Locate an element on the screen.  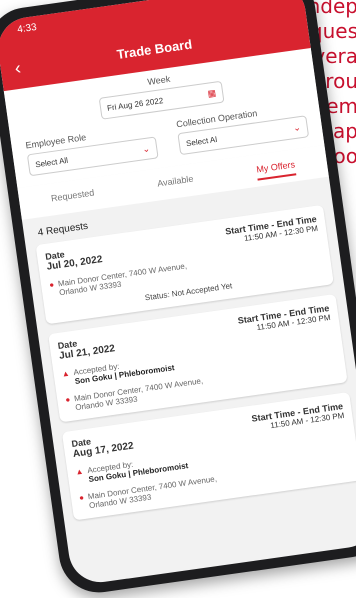
tab-my-offers: My Offers is located at coordinates (276, 169).